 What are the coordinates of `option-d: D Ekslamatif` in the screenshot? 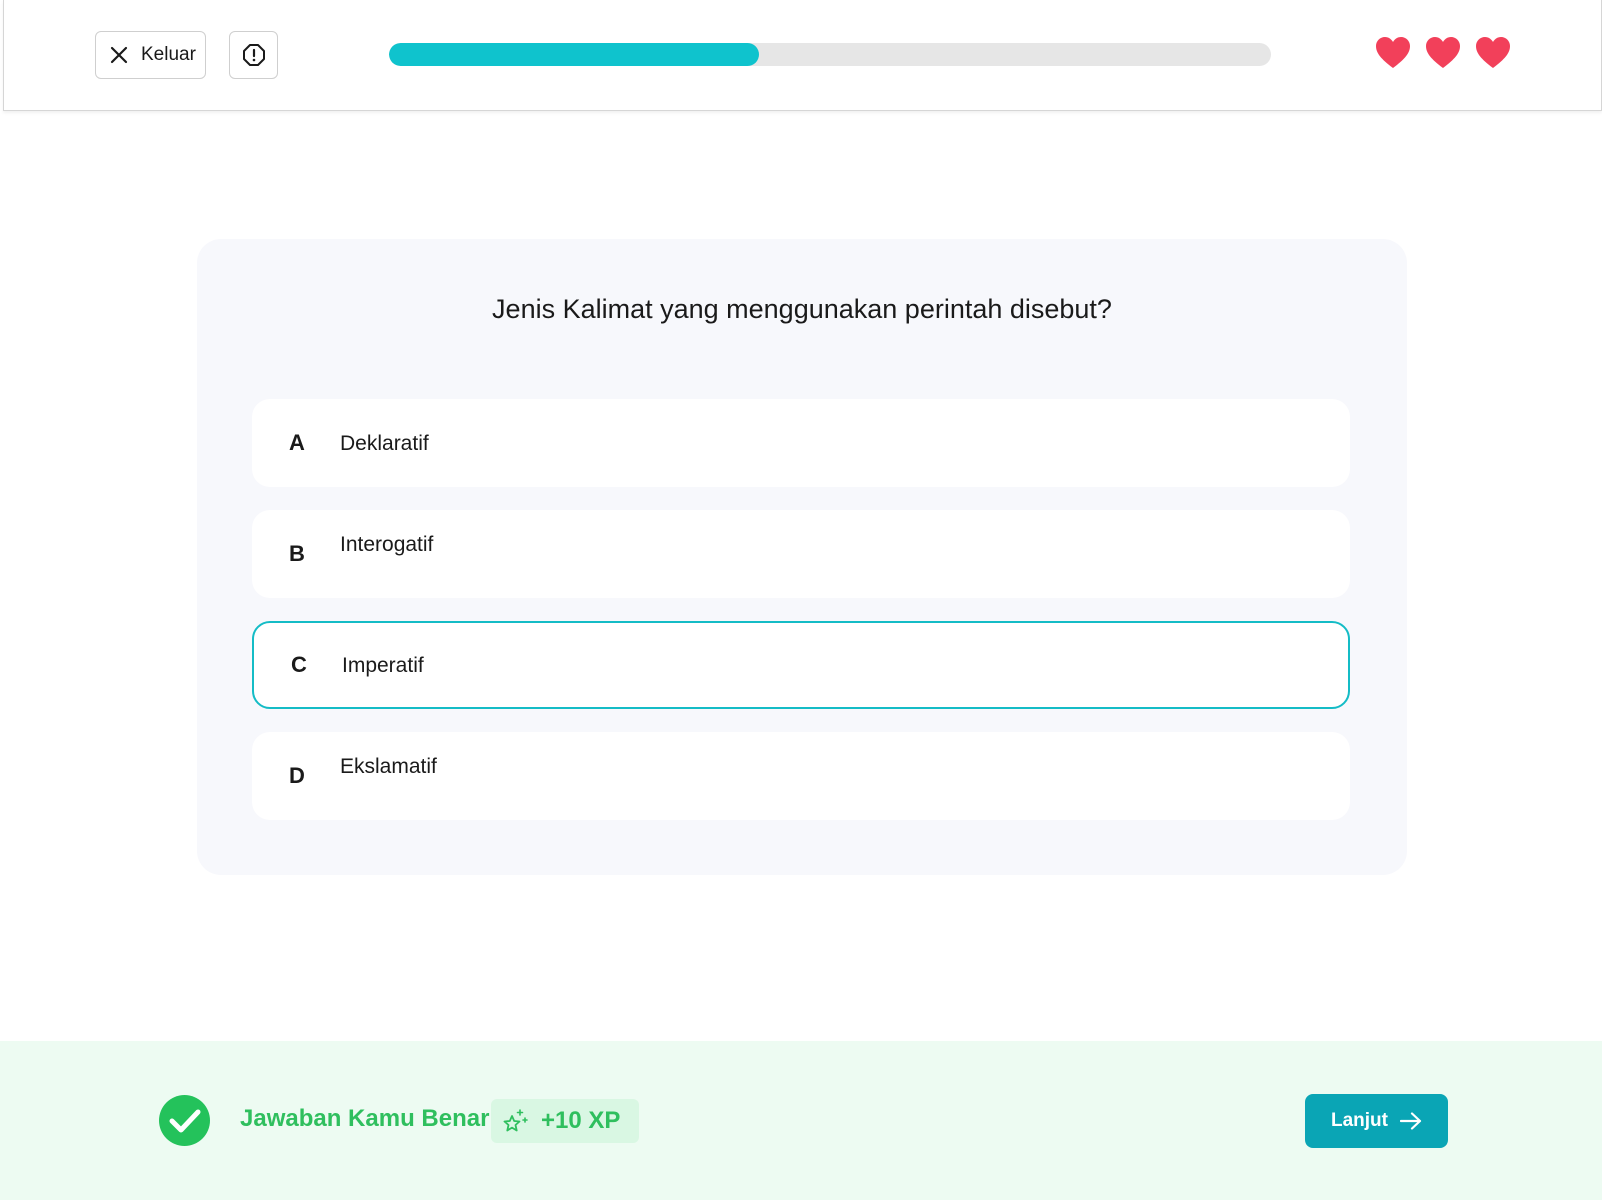 It's located at (801, 776).